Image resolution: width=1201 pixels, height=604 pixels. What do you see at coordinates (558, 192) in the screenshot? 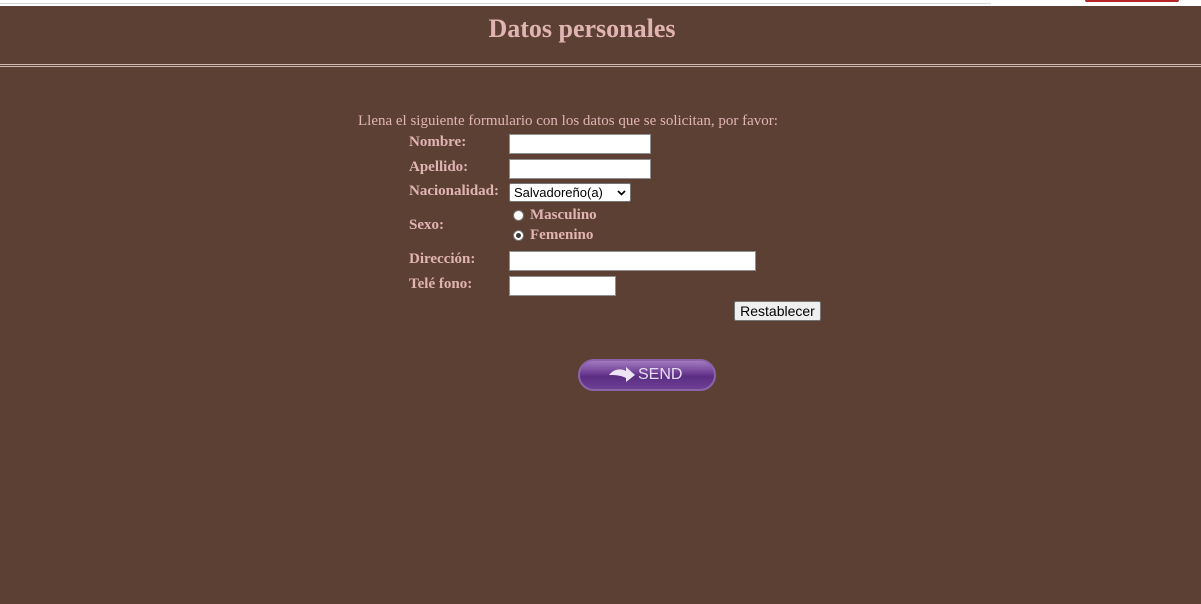
I see `nacionalidad-selected-value: Salvadoreño(a)` at bounding box center [558, 192].